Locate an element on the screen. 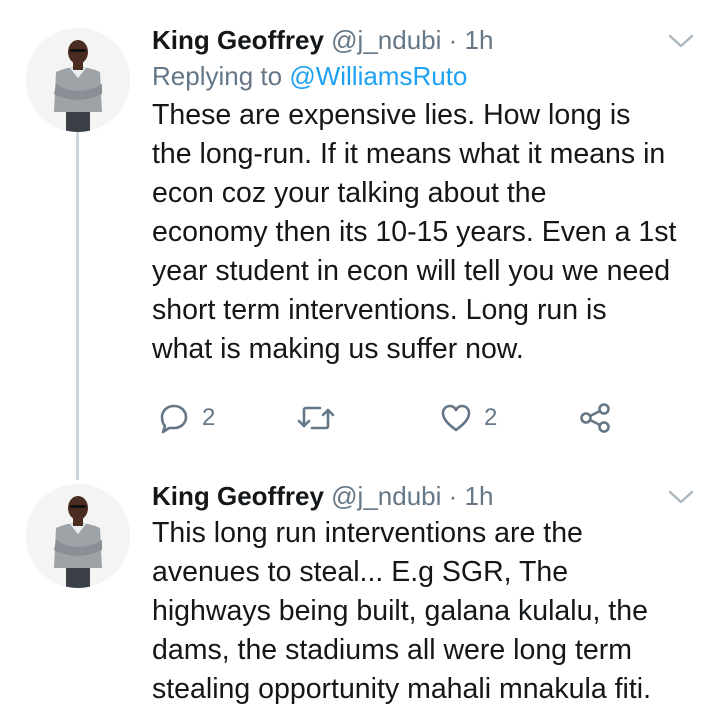 This screenshot has height=728, width=720. like-count: 2 is located at coordinates (491, 417).